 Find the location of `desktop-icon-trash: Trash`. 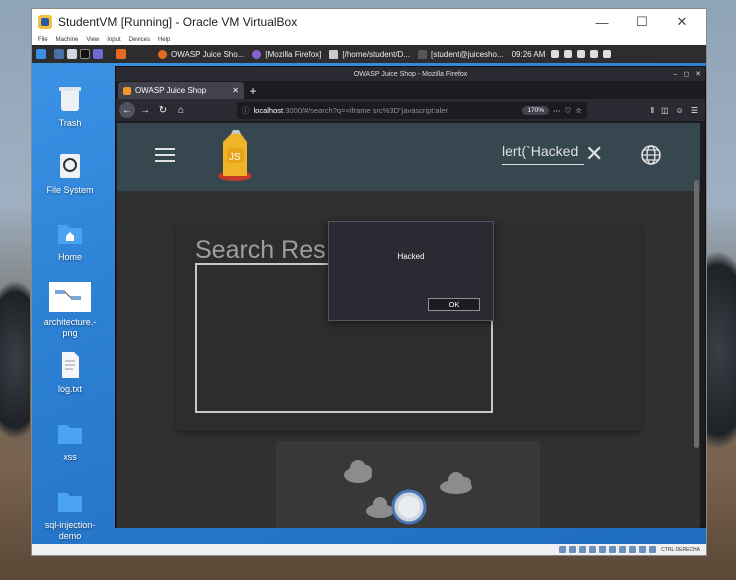

desktop-icon-trash: Trash is located at coordinates (70, 107).